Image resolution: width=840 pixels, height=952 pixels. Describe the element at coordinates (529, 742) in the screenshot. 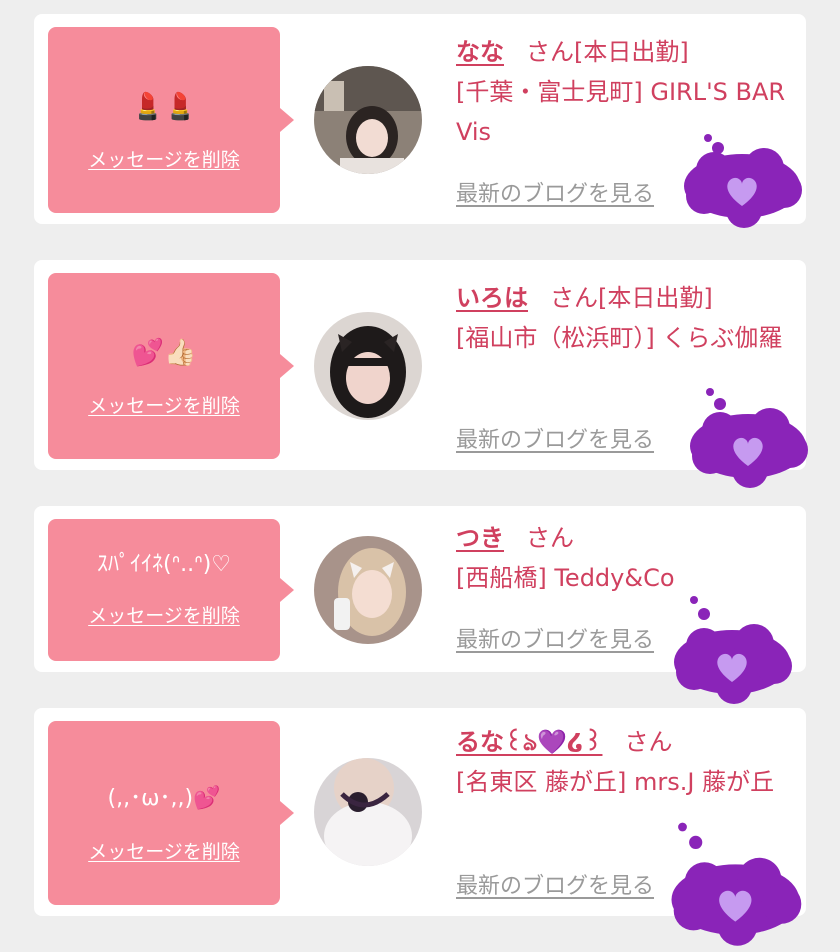

I see `cast-name-link: るな꒰ঌ💜໒꒱` at that location.